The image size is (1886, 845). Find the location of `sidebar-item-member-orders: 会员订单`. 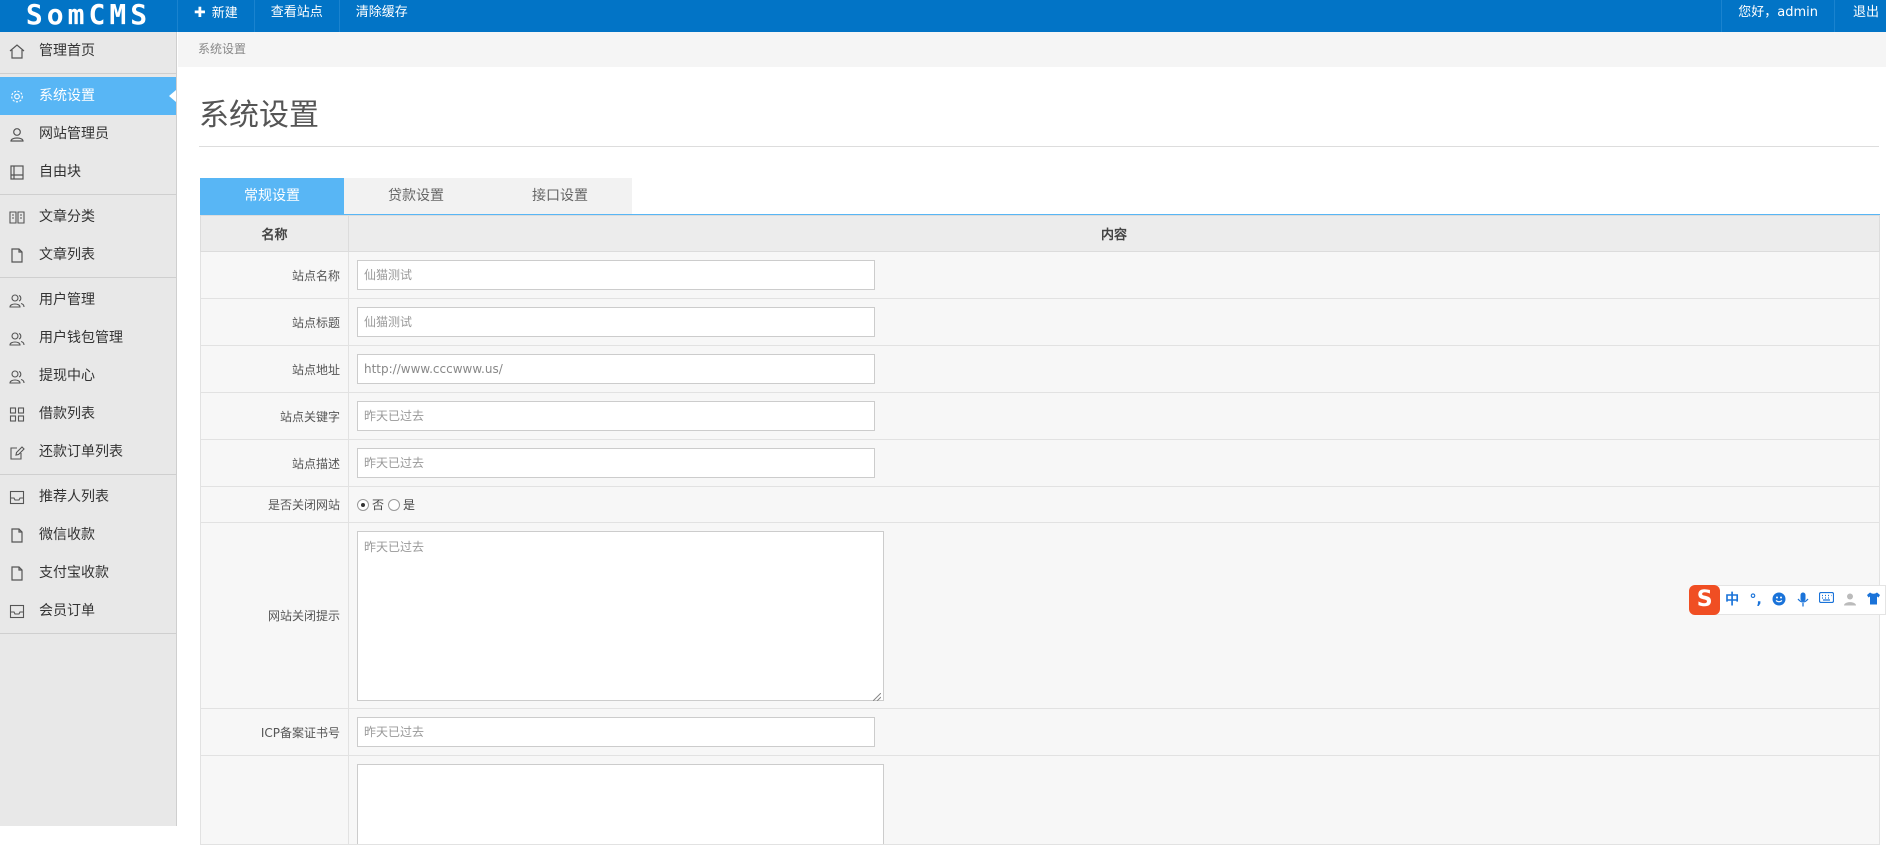

sidebar-item-member-orders: 会员订单 is located at coordinates (88, 611).